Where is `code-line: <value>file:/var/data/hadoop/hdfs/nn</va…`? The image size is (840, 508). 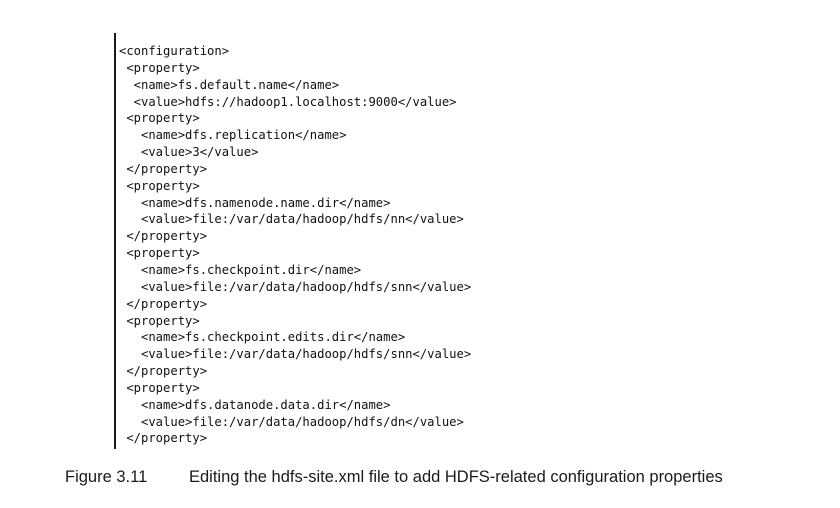
code-line: <value>file:/var/data/hadoop/hdfs/nn</va… is located at coordinates (291, 219).